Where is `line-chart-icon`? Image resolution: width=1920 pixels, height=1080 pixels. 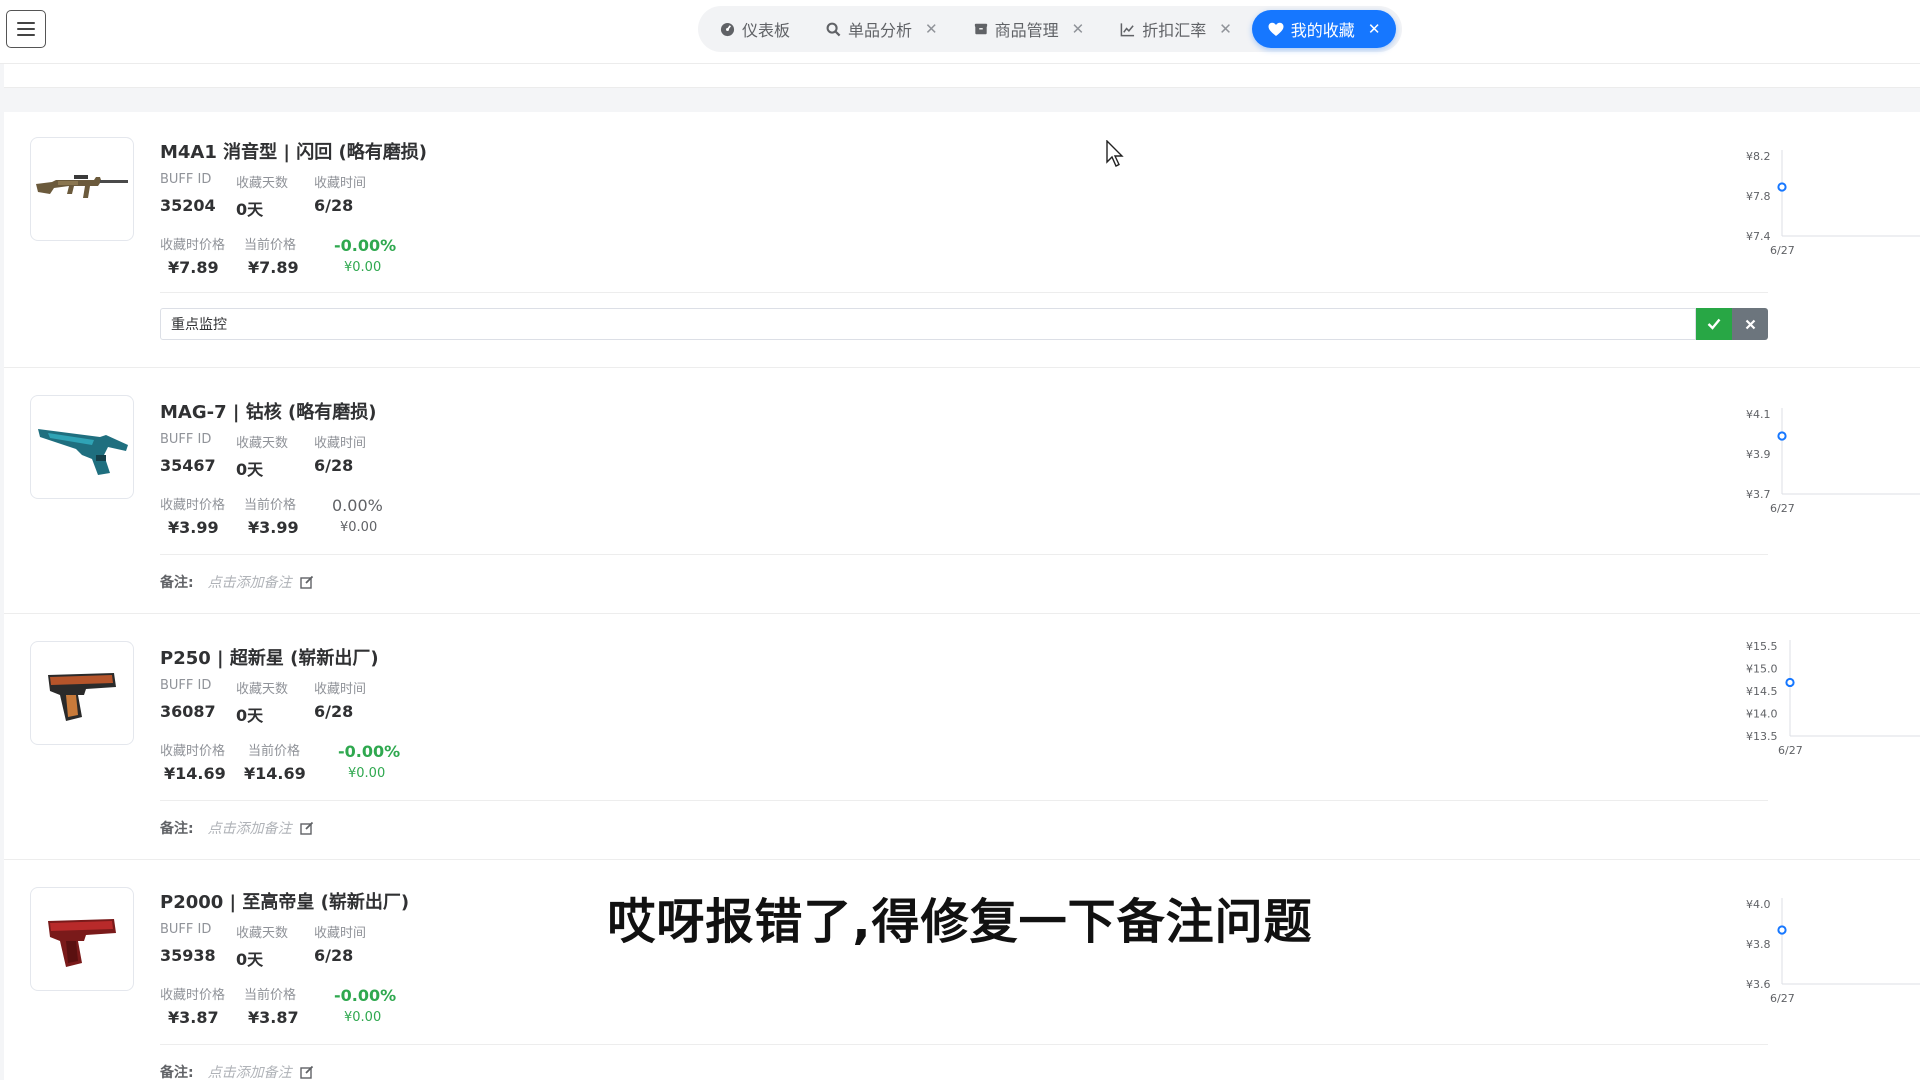
line-chart-icon is located at coordinates (1127, 29).